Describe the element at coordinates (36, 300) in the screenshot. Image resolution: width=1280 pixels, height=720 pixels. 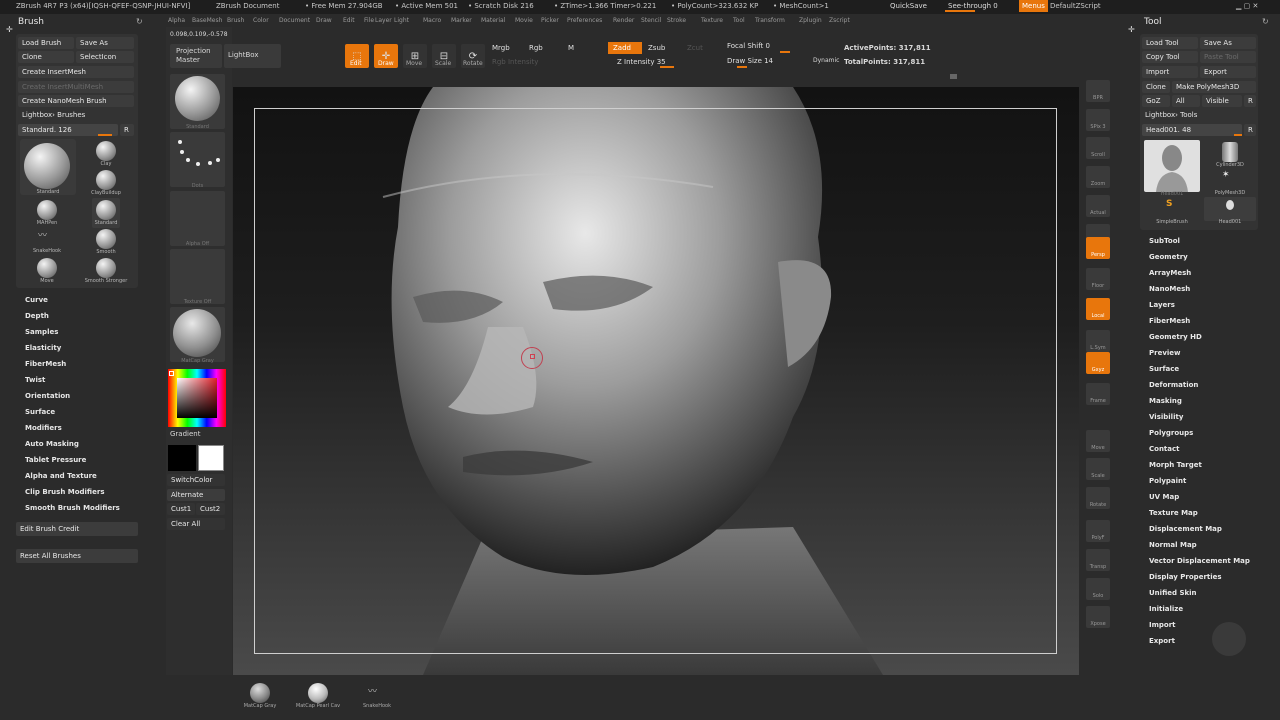
I see `brush-submenu-item: Curve` at that location.